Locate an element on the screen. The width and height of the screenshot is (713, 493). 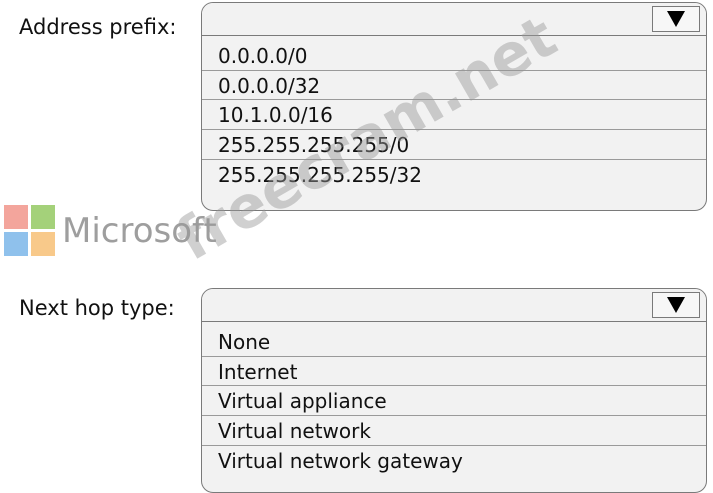
address-prefix-option: 255.255.255.255/0 is located at coordinates (454, 145).